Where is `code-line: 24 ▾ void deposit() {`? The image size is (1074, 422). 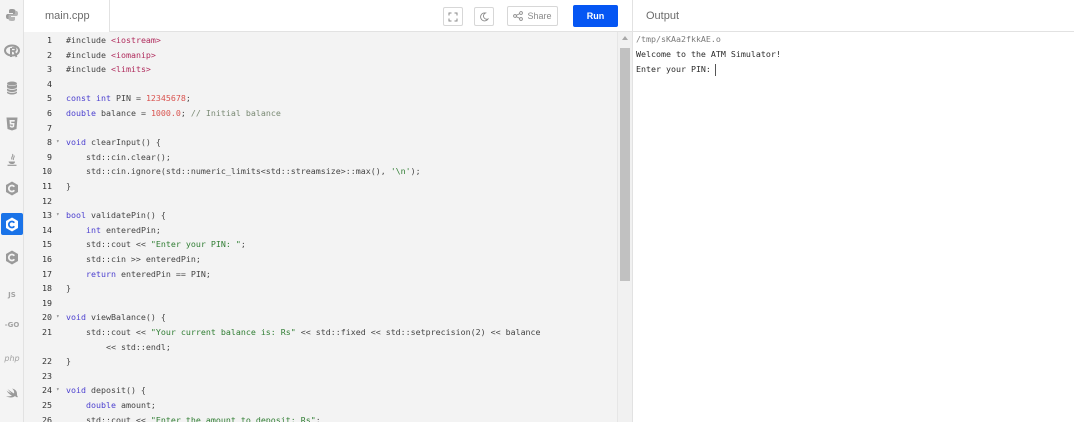 code-line: 24 ▾ void deposit() { is located at coordinates (320, 390).